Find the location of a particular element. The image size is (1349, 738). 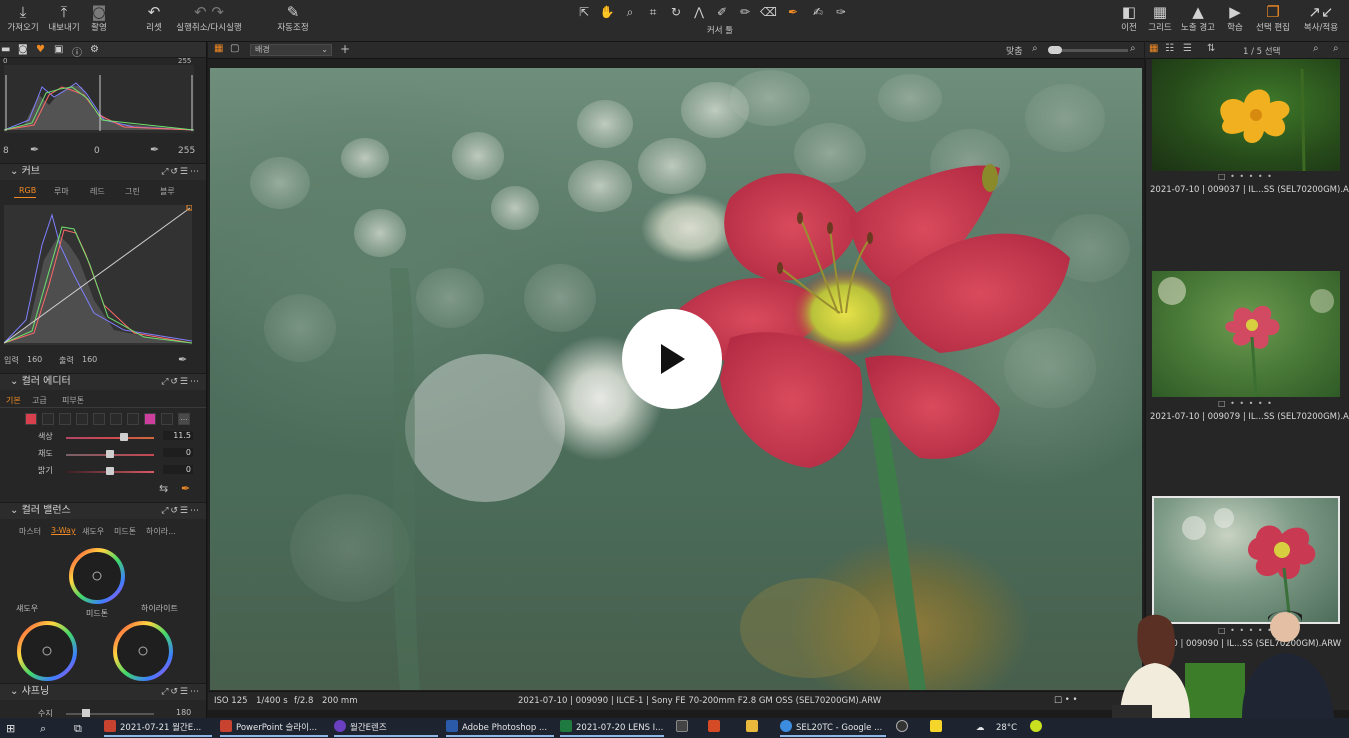

curve-tab-luma: 루마 is located at coordinates (61, 191).